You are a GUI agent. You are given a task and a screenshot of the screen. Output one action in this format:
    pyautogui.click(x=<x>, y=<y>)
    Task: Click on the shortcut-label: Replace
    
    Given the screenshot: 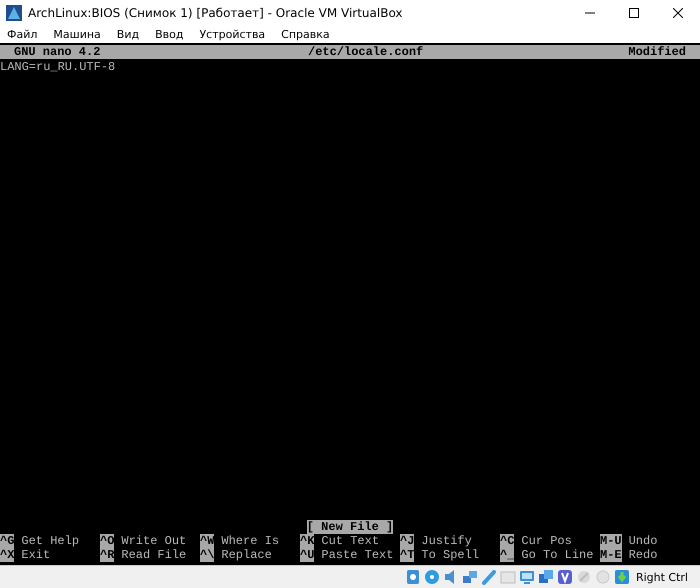 What is the action you would take?
    pyautogui.click(x=246, y=555)
    